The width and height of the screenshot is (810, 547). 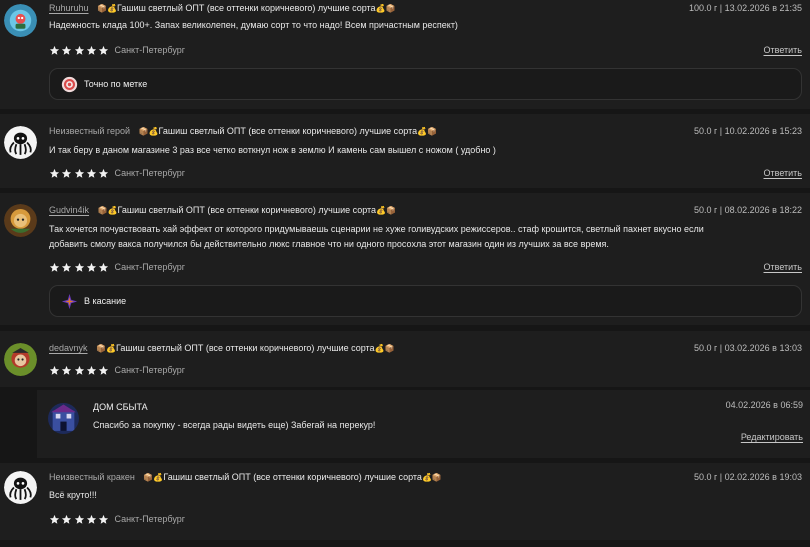 I want to click on tag-label: Точно по метке, so click(x=116, y=84).